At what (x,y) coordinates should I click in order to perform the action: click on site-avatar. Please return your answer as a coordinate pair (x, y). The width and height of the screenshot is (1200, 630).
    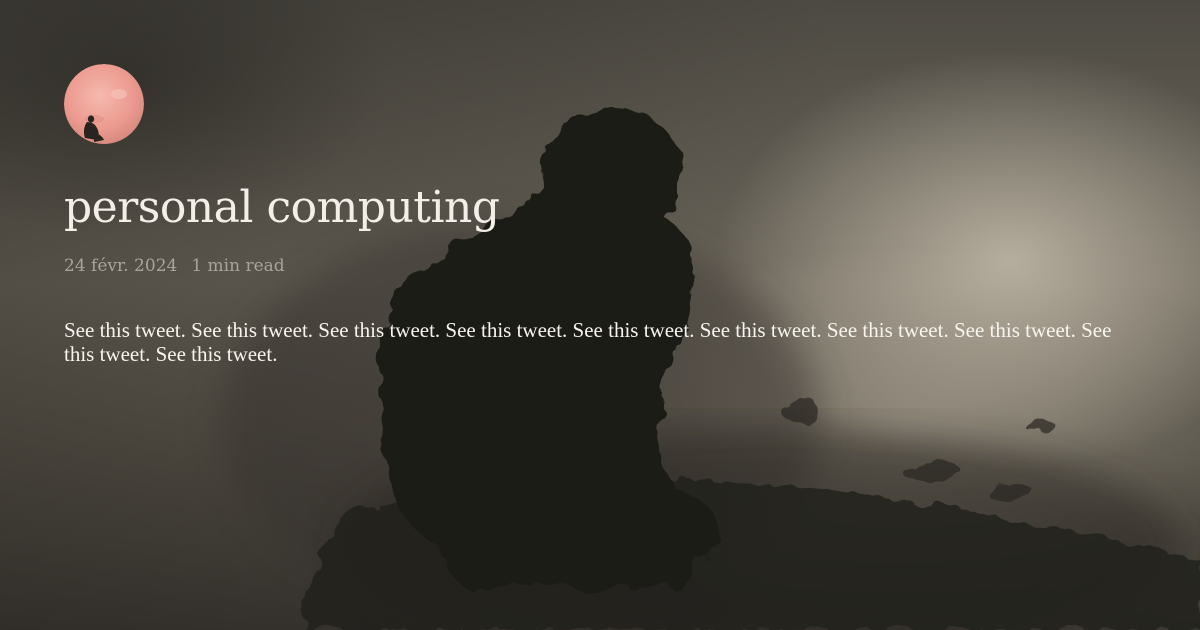
    Looking at the image, I should click on (104, 104).